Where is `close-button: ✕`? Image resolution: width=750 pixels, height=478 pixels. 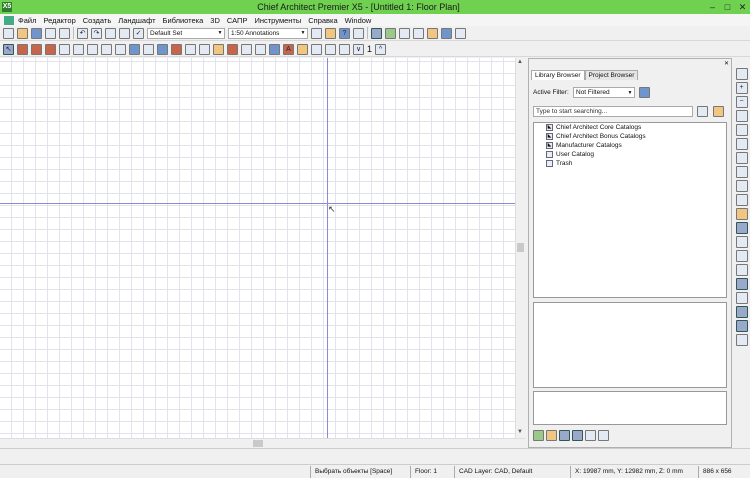 close-button: ✕ is located at coordinates (742, 7).